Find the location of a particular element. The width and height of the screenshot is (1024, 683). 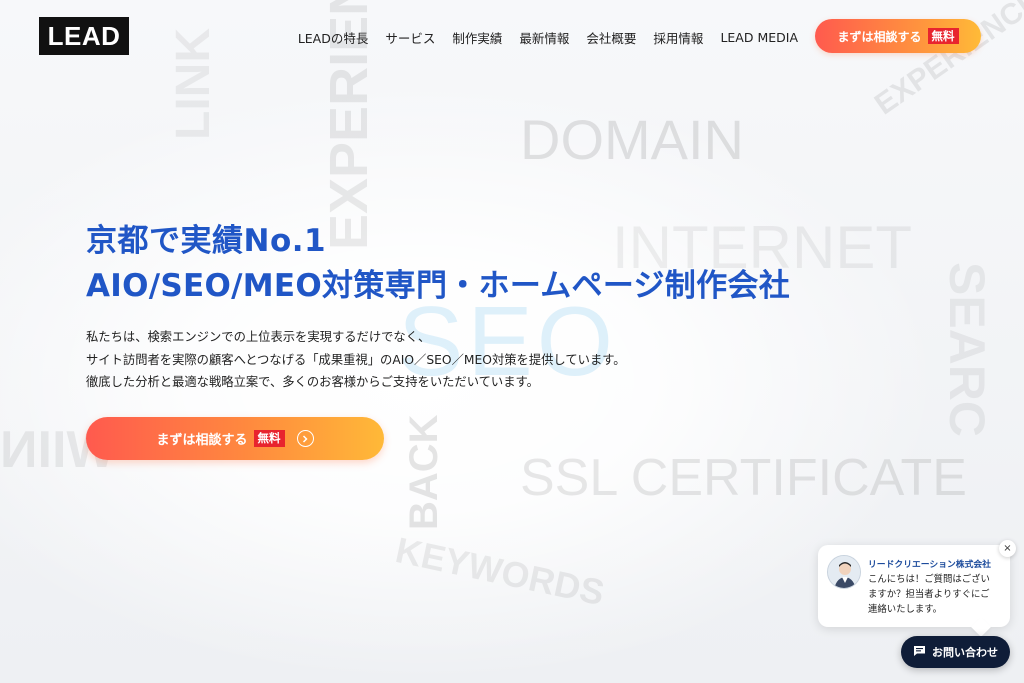

chat-company-name: リードクリエーション株式会社 is located at coordinates (929, 565).